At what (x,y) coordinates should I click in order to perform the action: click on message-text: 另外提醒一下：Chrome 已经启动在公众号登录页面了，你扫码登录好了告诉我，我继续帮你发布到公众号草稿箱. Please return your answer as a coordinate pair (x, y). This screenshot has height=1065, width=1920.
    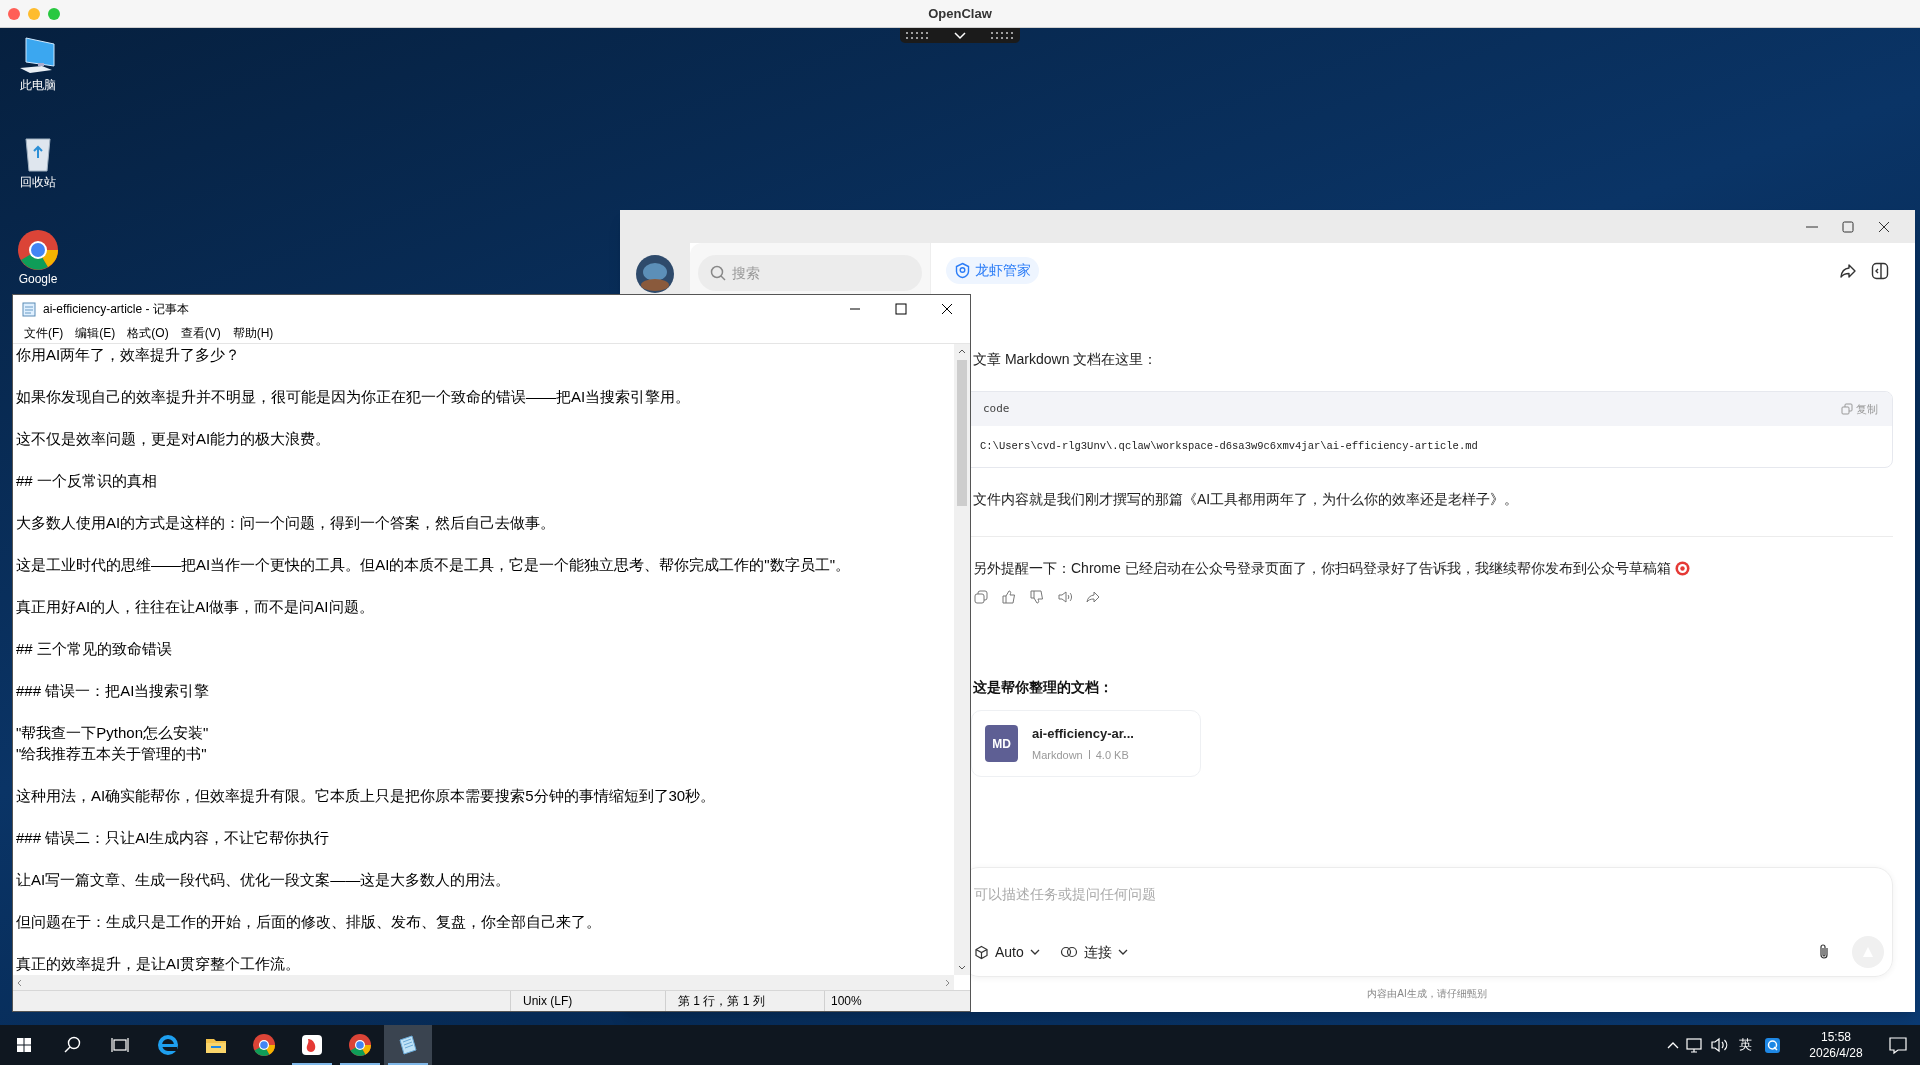
    Looking at the image, I should click on (1322, 568).